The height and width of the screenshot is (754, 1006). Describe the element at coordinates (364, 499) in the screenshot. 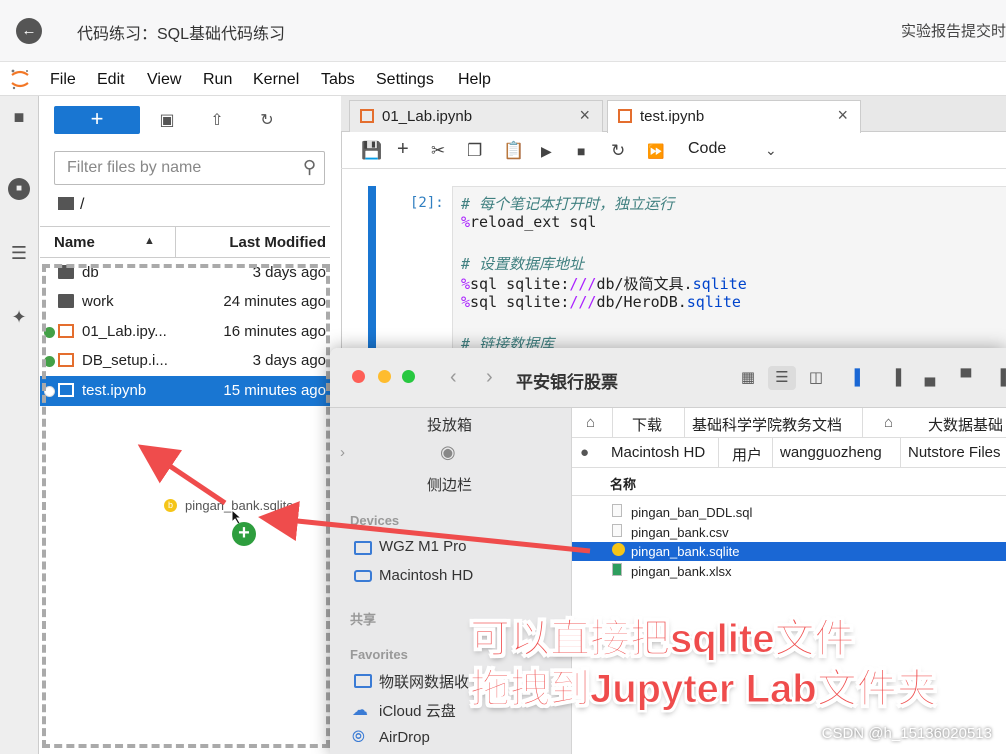

I see `annotation-arrows` at that location.